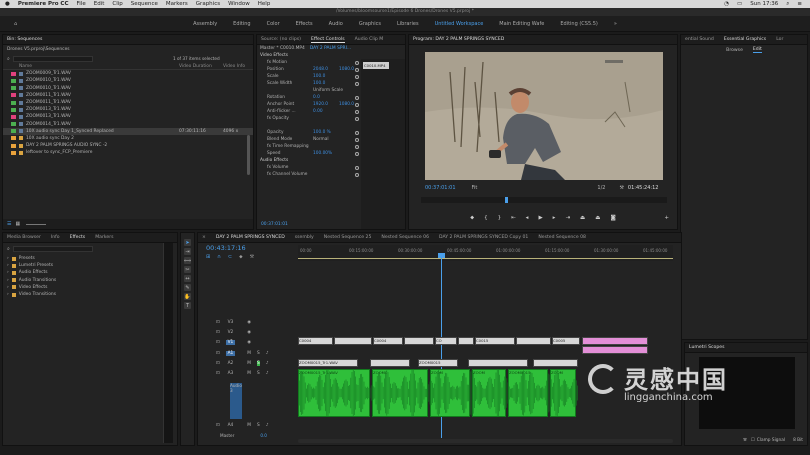  Describe the element at coordinates (230, 257) in the screenshot. I see `linked-select-icon: ⊂` at that location.